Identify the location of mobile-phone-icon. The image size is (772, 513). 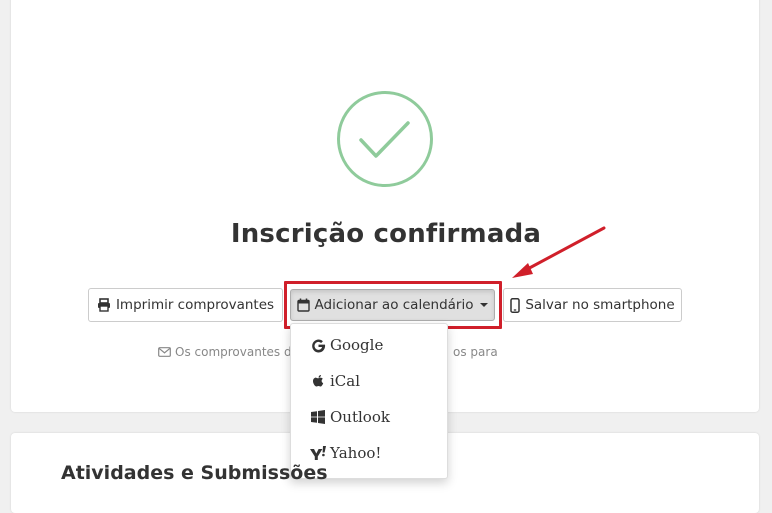
(515, 305).